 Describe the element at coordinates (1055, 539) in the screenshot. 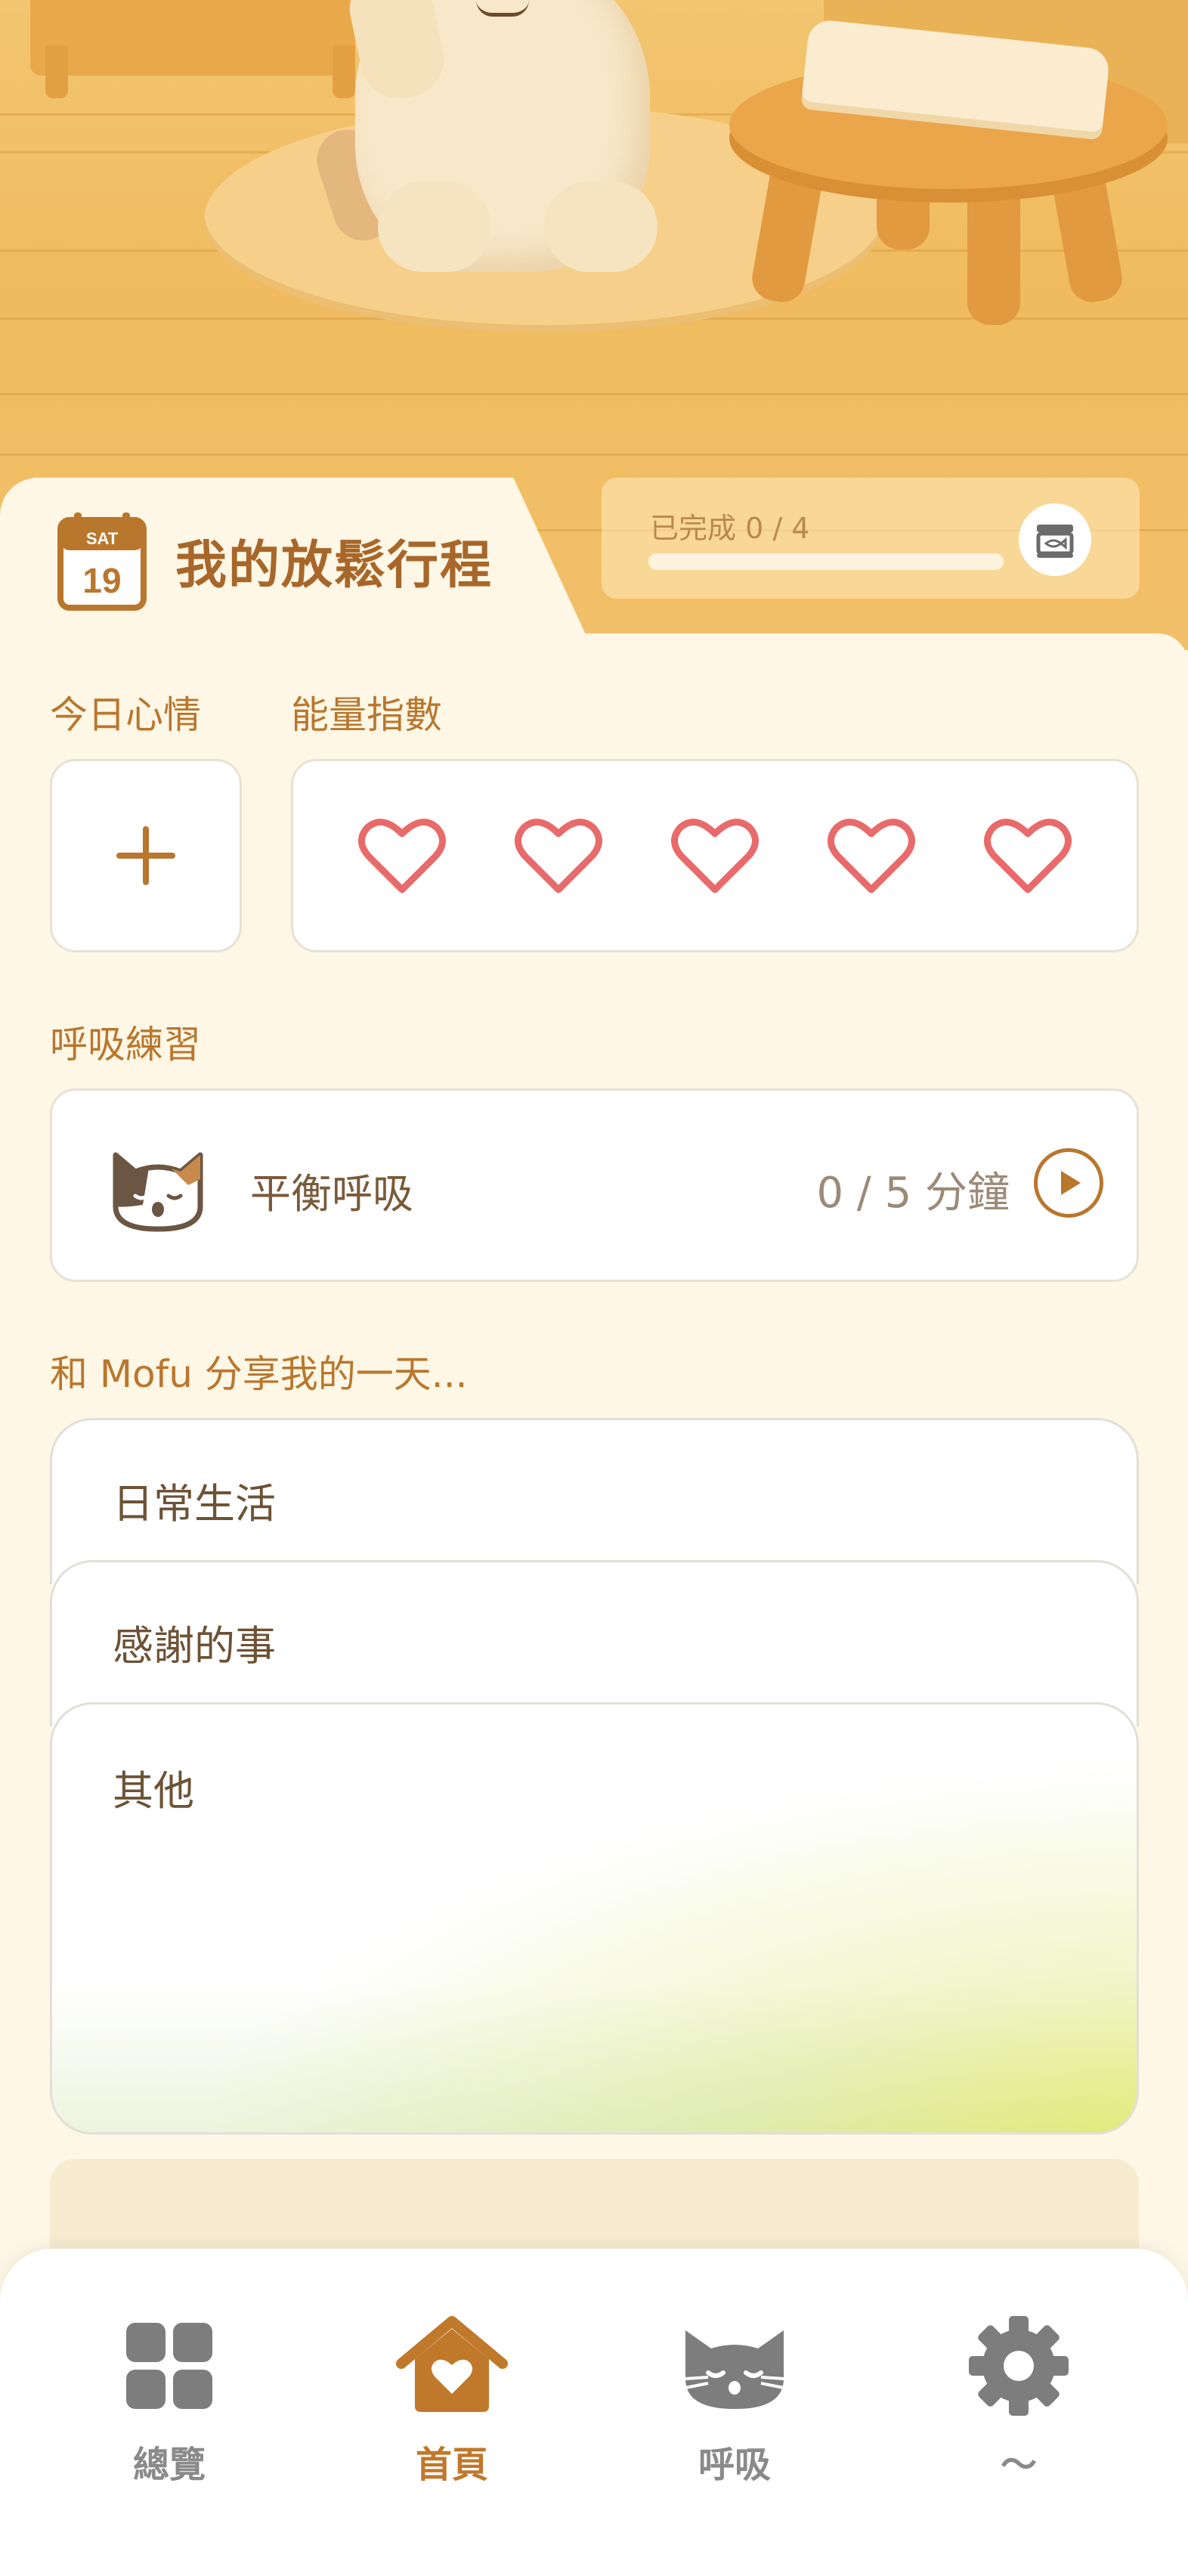

I see `fish-can-icon` at that location.